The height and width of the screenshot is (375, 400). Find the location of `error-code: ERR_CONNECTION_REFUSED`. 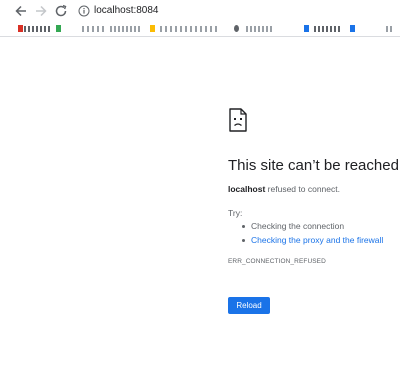

error-code: ERR_CONNECTION_REFUSED is located at coordinates (277, 261).